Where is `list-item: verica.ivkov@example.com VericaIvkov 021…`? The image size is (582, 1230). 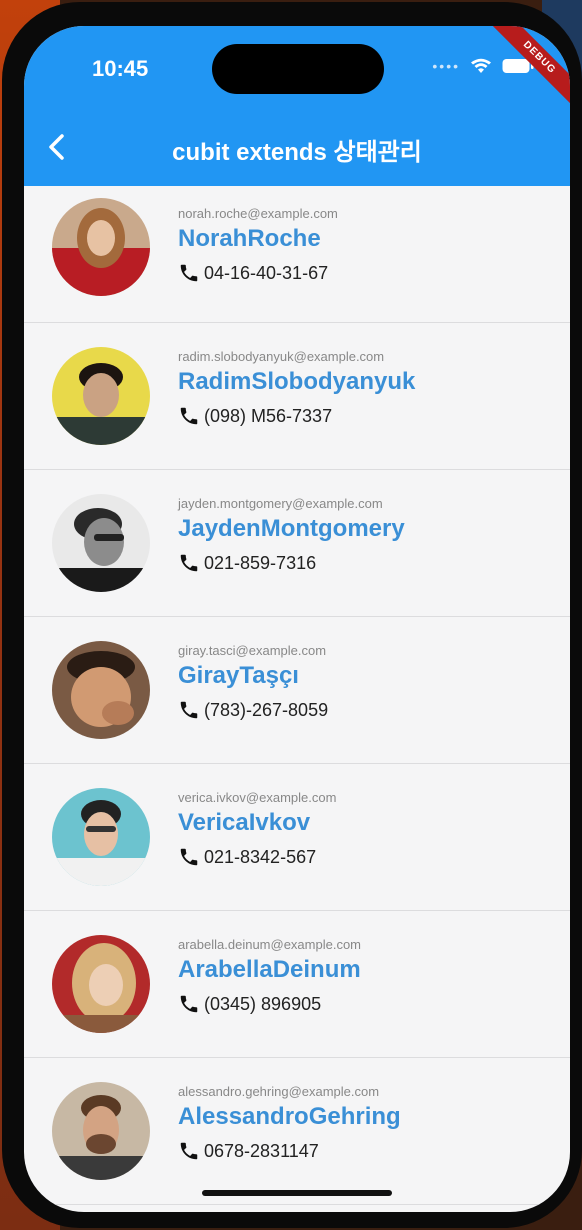 list-item: verica.ivkov@example.com VericaIvkov 021… is located at coordinates (297, 837).